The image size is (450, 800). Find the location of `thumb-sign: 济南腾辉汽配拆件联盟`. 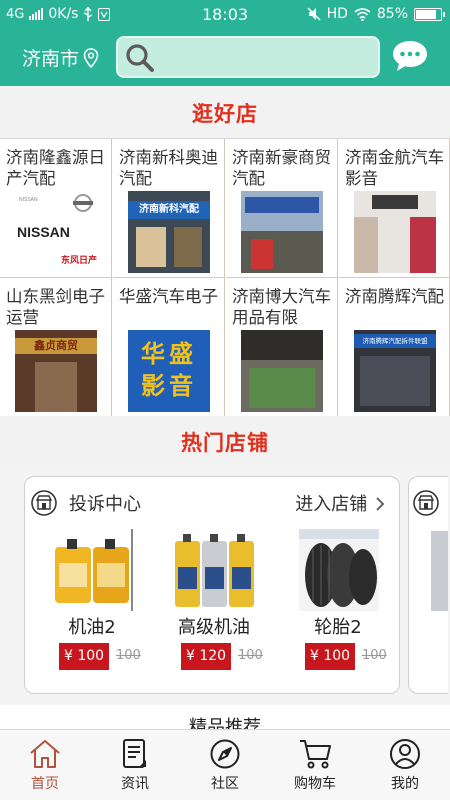

thumb-sign: 济南腾辉汽配拆件联盟 is located at coordinates (395, 341).